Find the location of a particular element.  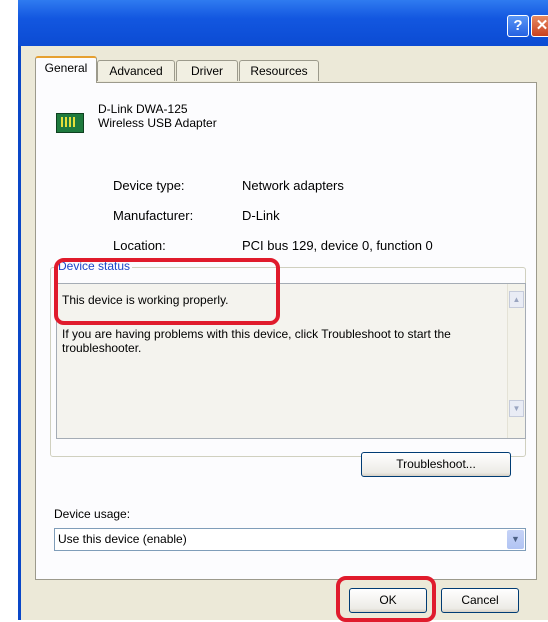

device-description: Wireless USB Adapter is located at coordinates (157, 123).